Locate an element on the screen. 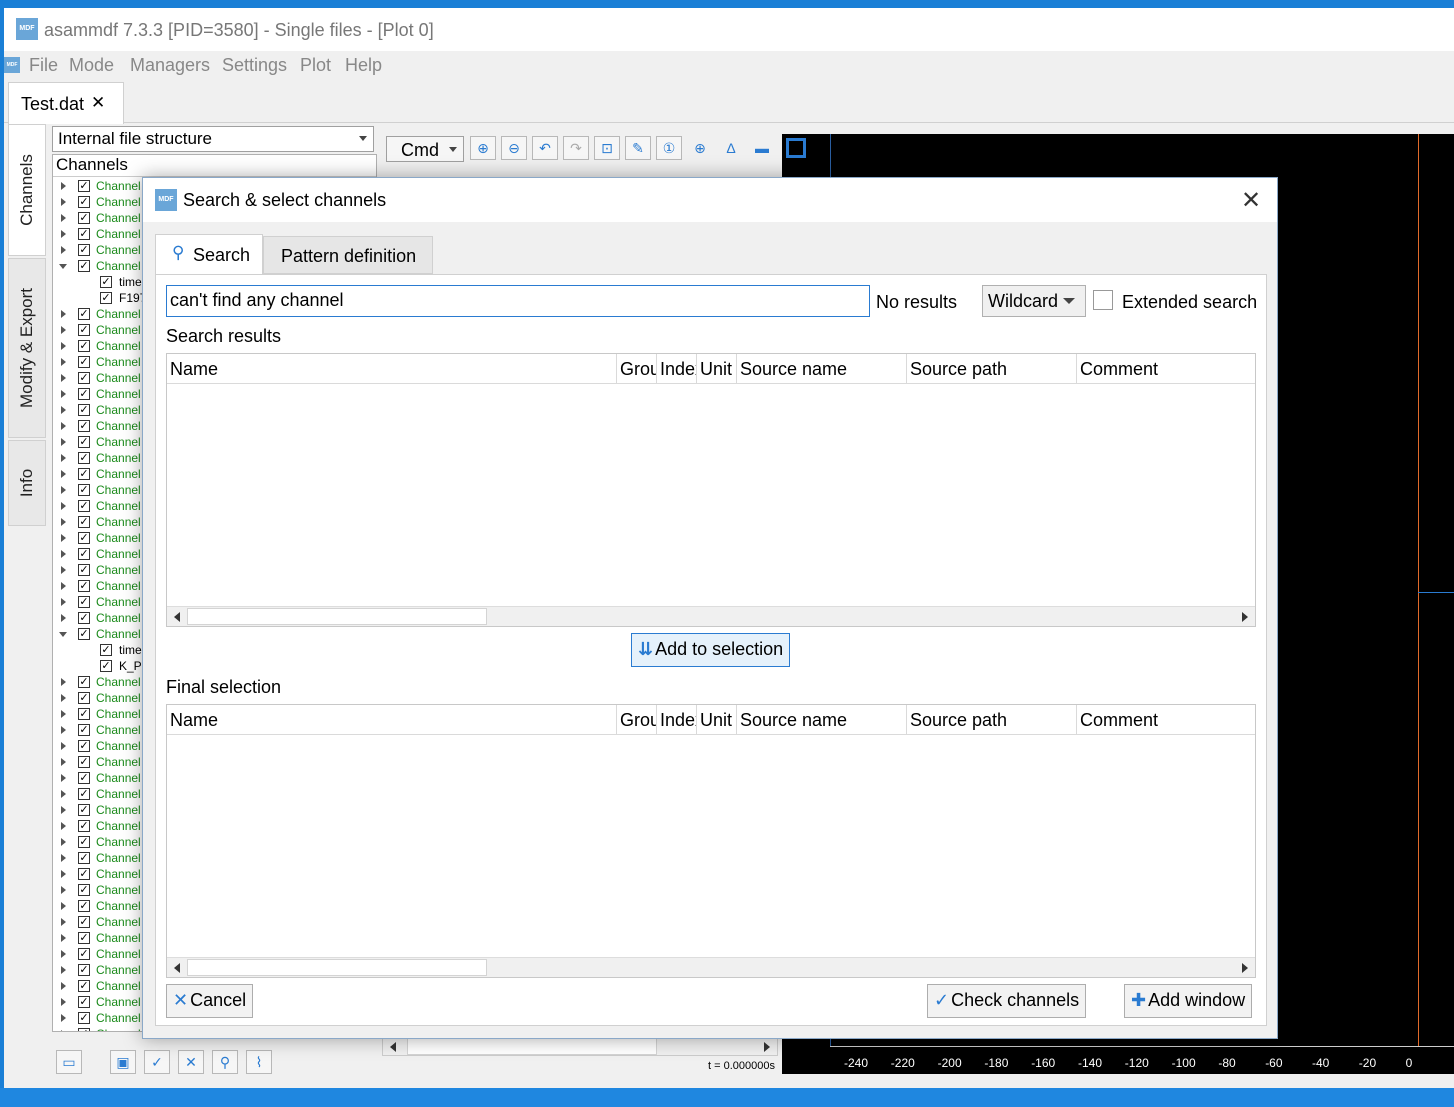 The width and height of the screenshot is (1454, 1107). file-tab: Test.dat ✕ is located at coordinates (66, 103).